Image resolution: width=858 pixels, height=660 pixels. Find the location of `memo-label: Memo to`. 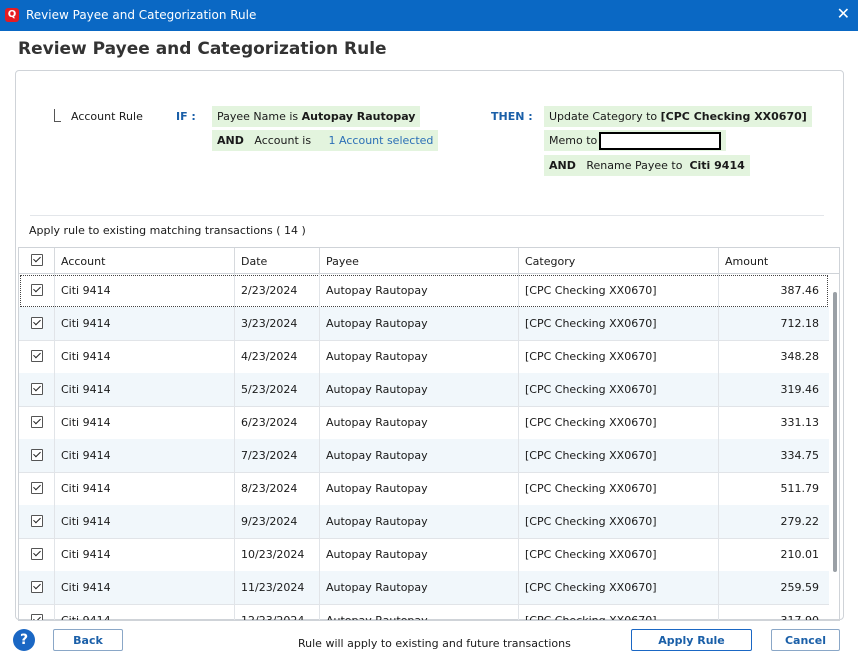

memo-label: Memo to is located at coordinates (573, 140).